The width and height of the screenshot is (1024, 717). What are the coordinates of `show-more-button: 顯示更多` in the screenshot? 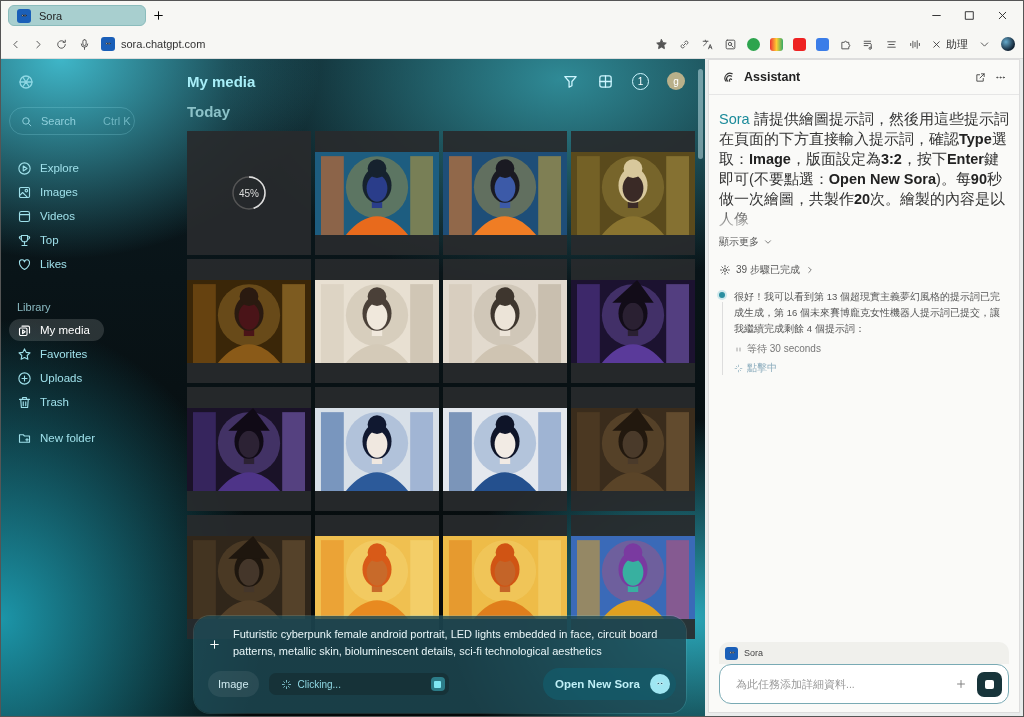 It's located at (746, 242).